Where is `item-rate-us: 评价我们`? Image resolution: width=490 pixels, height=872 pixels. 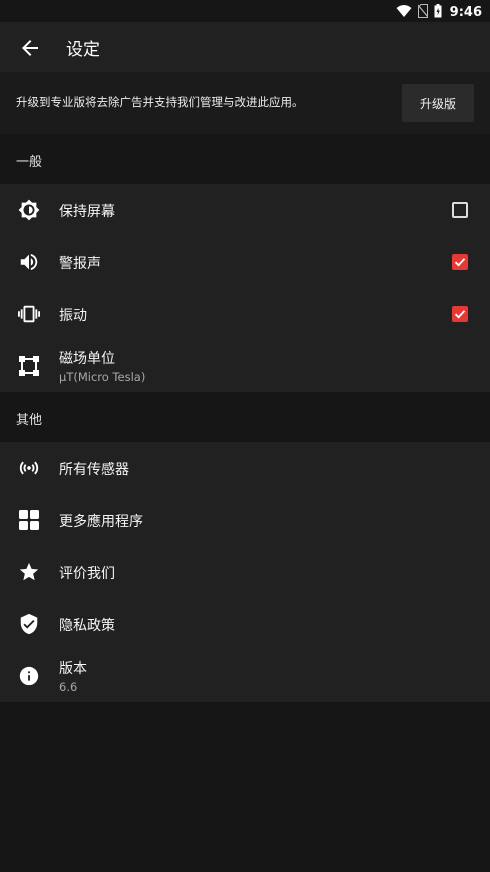
item-rate-us: 评价我们 is located at coordinates (245, 572).